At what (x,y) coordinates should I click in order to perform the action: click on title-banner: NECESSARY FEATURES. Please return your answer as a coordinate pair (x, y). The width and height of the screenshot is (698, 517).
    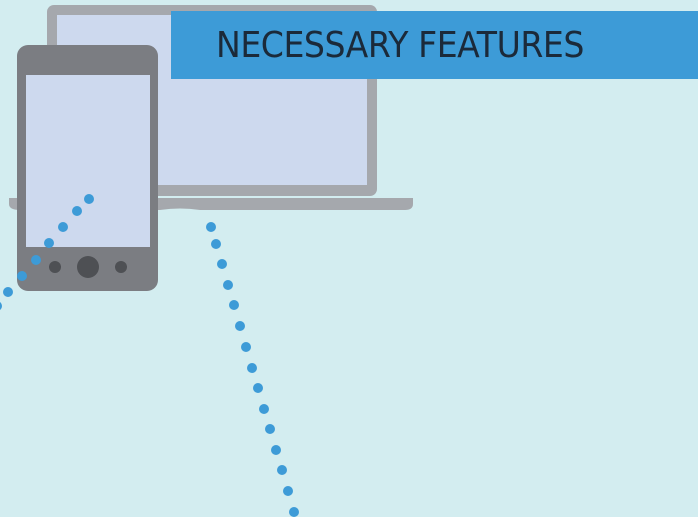
    Looking at the image, I should click on (434, 45).